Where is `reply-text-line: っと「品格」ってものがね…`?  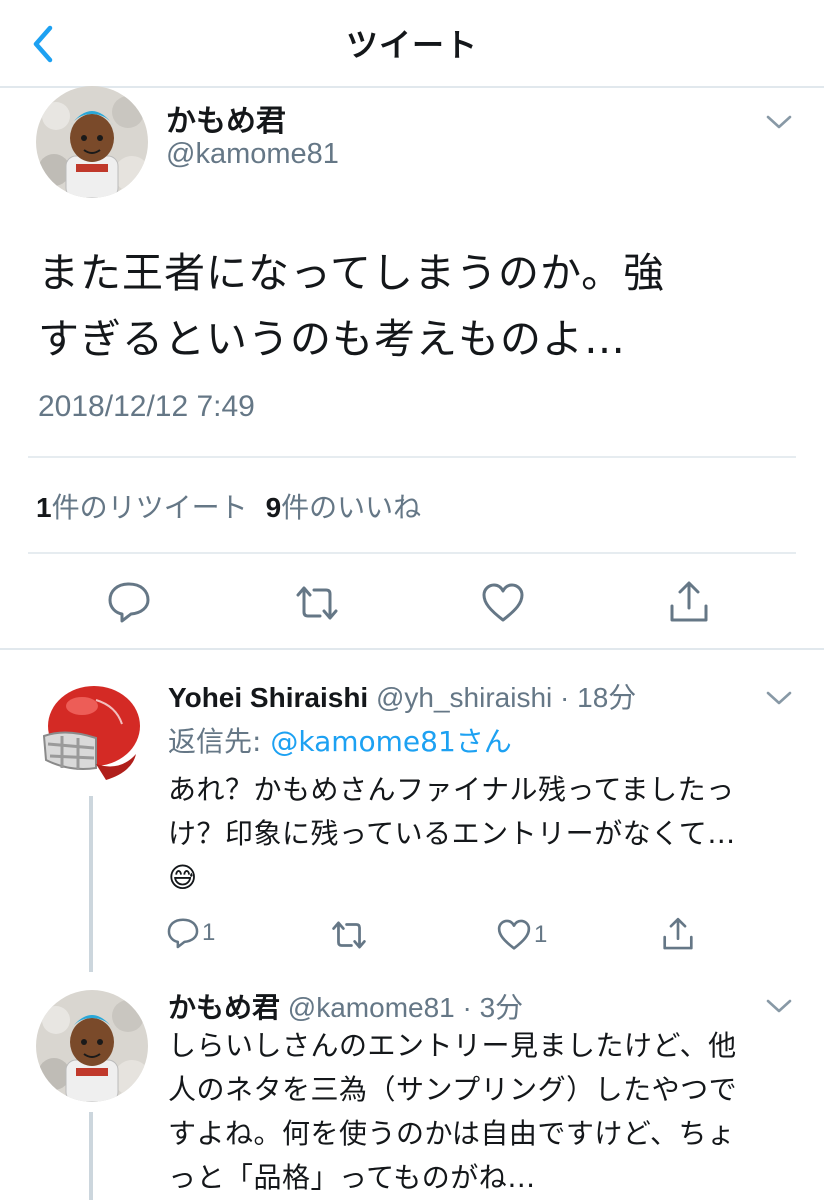
reply-text-line: っと「品格」ってものがね… is located at coordinates (352, 1177).